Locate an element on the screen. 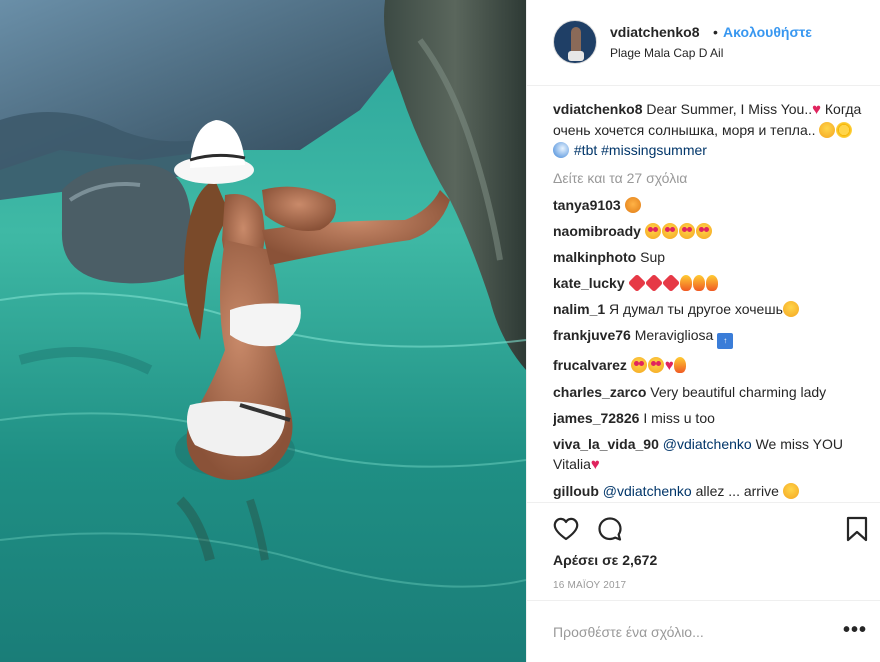 The height and width of the screenshot is (662, 880). comment-item: naomibroady is located at coordinates (708, 231).